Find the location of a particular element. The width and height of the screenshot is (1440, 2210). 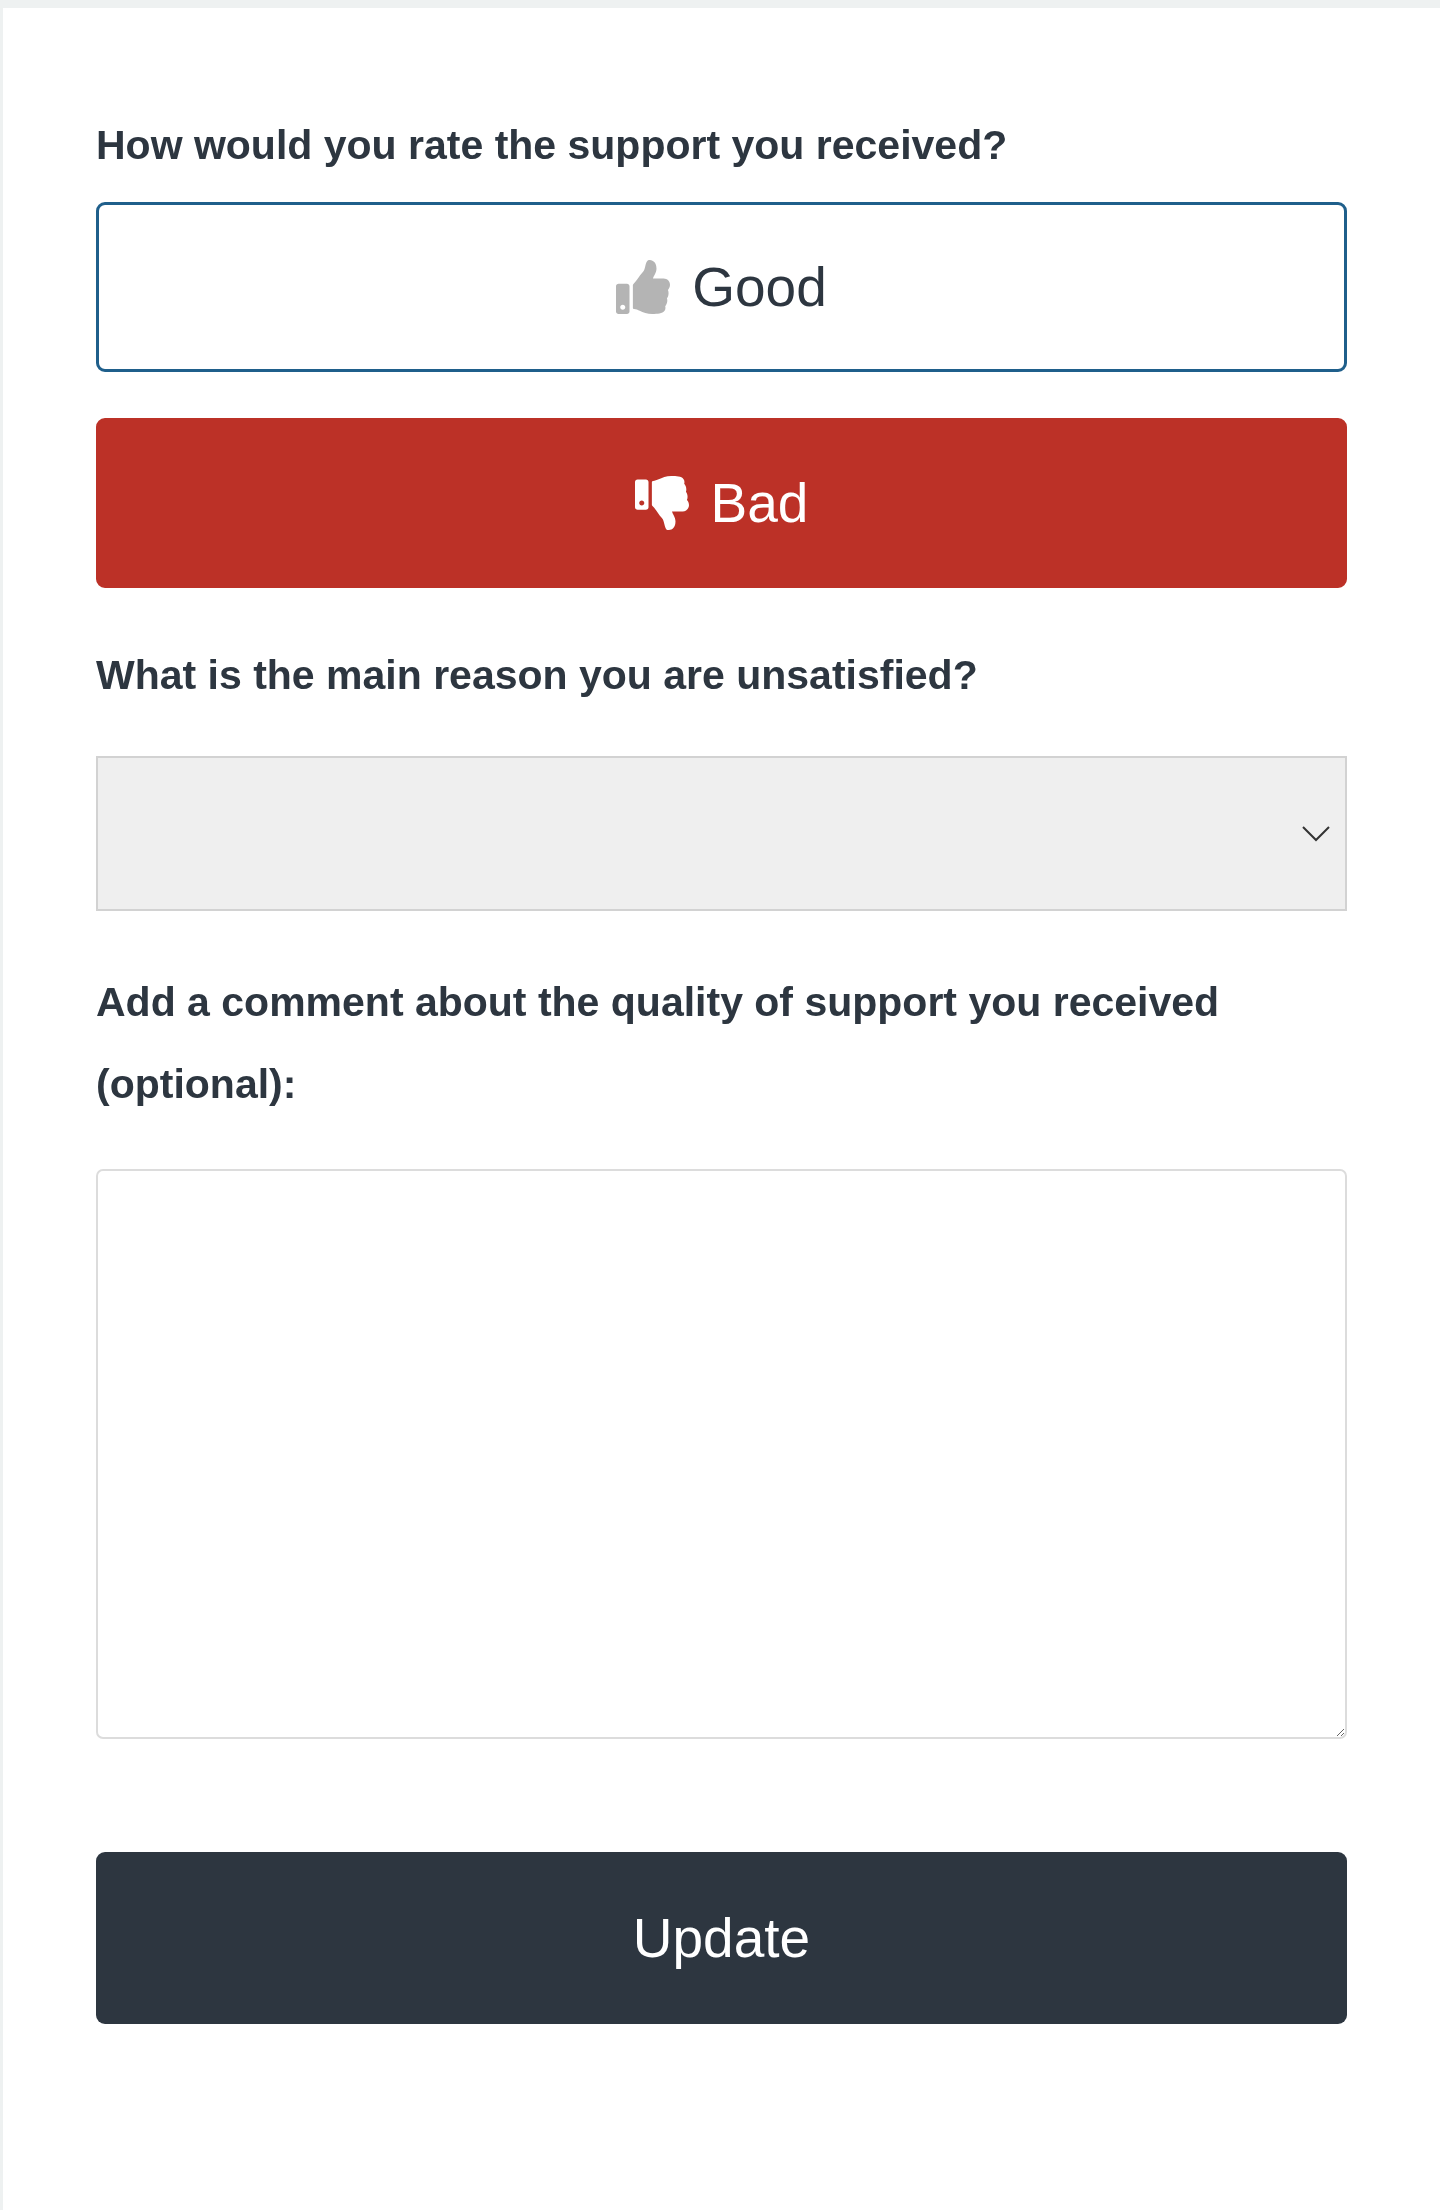

reason-dropdown is located at coordinates (721, 833).